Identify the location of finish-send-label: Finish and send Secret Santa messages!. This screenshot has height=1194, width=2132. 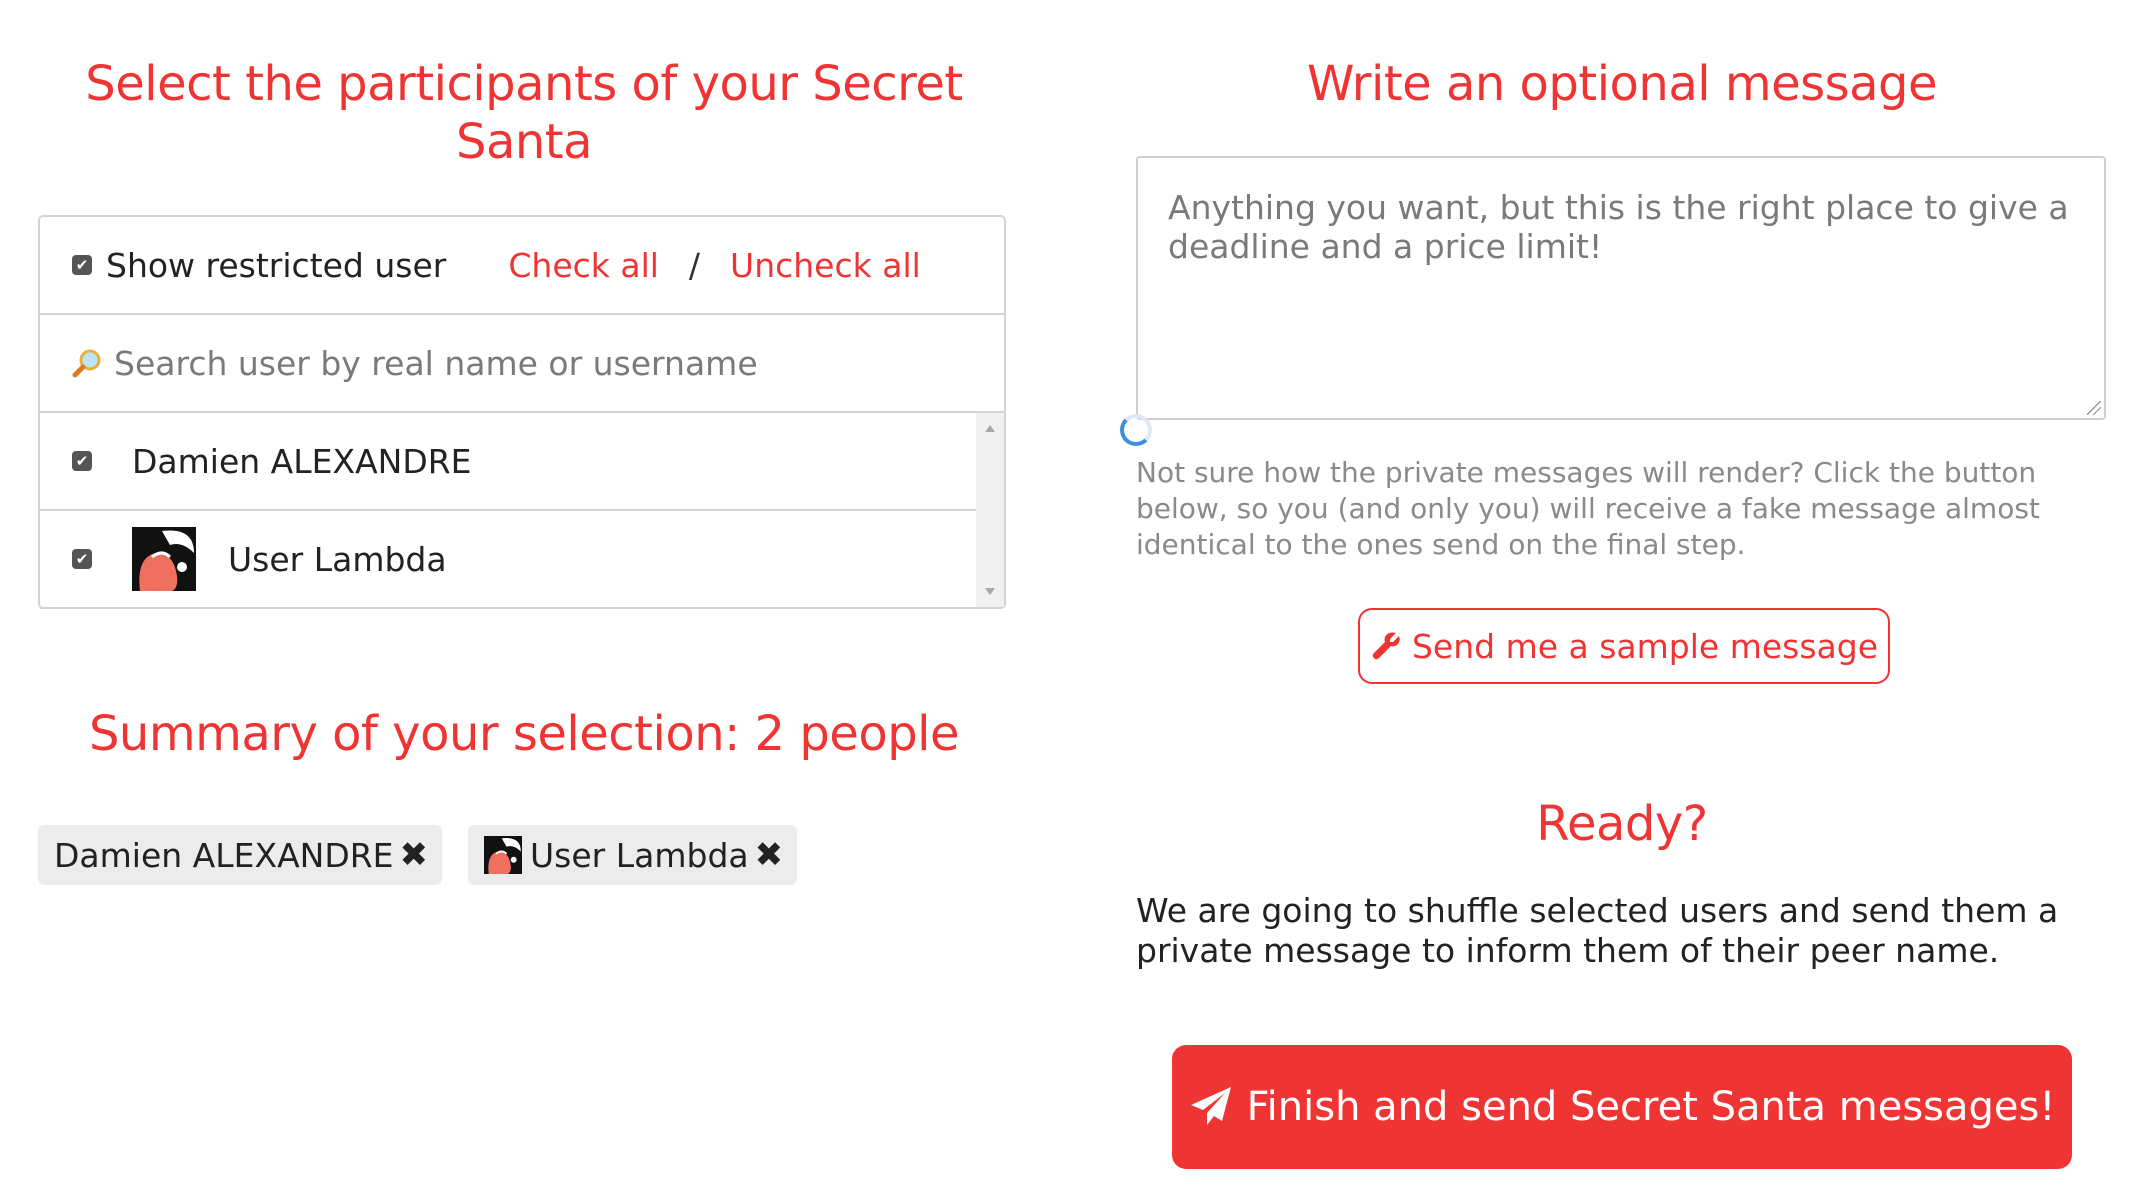
(1651, 1107).